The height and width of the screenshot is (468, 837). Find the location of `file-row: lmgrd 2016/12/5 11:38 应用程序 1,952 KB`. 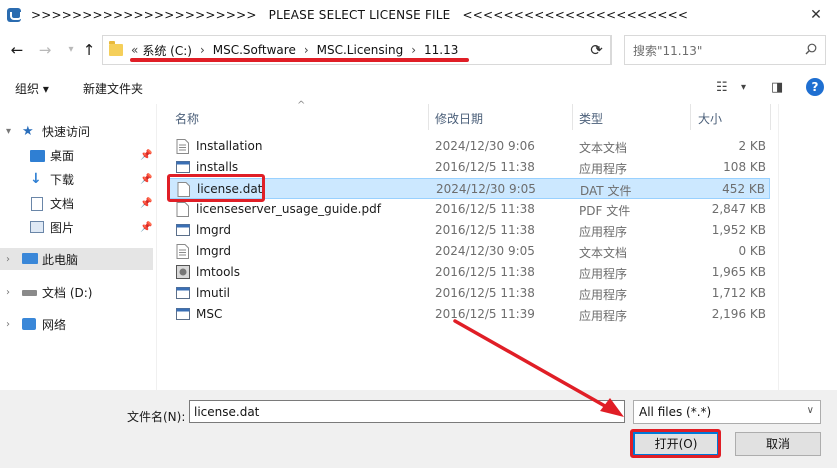

file-row: lmgrd 2016/12/5 11:38 应用程序 1,952 KB is located at coordinates (468, 230).